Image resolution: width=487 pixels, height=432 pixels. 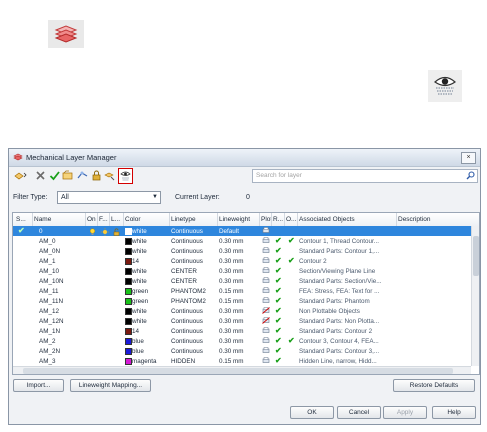 I want to click on header-col-lineweight: Lineweight, so click(x=234, y=219).